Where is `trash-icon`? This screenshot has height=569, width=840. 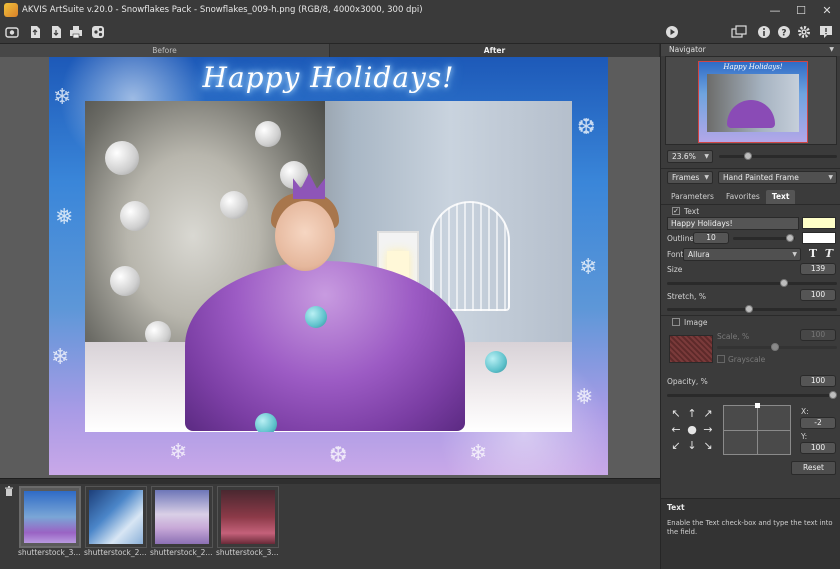 trash-icon is located at coordinates (9, 491).